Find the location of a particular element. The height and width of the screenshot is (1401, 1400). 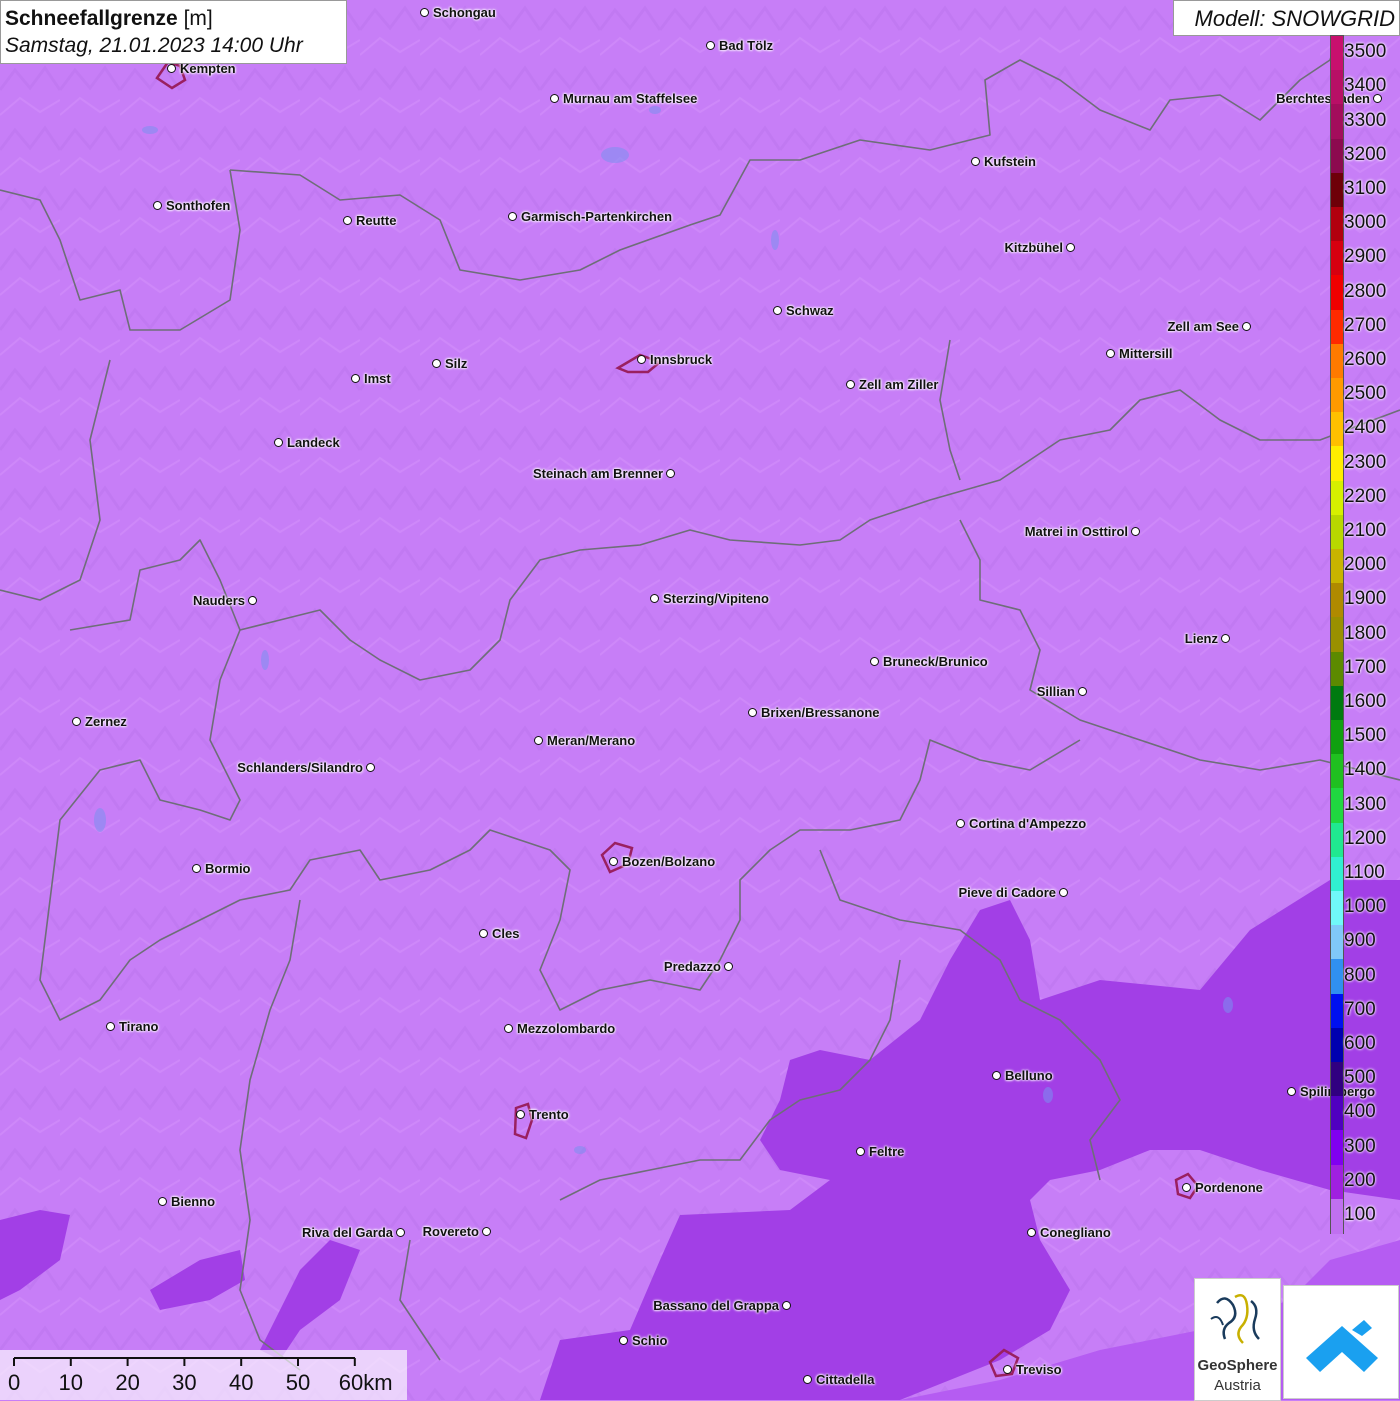

map-title: Schneefallgrenze [m] is located at coordinates (109, 19).